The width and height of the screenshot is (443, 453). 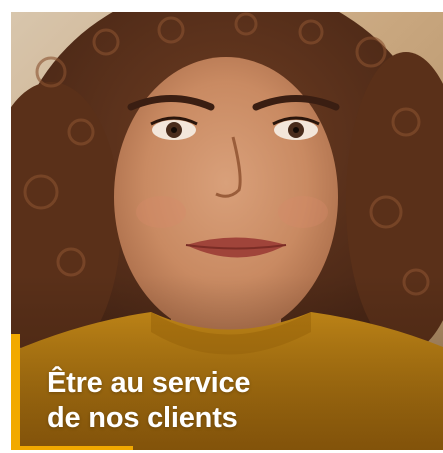 I want to click on headline-line-1: Être au service, so click(x=149, y=383).